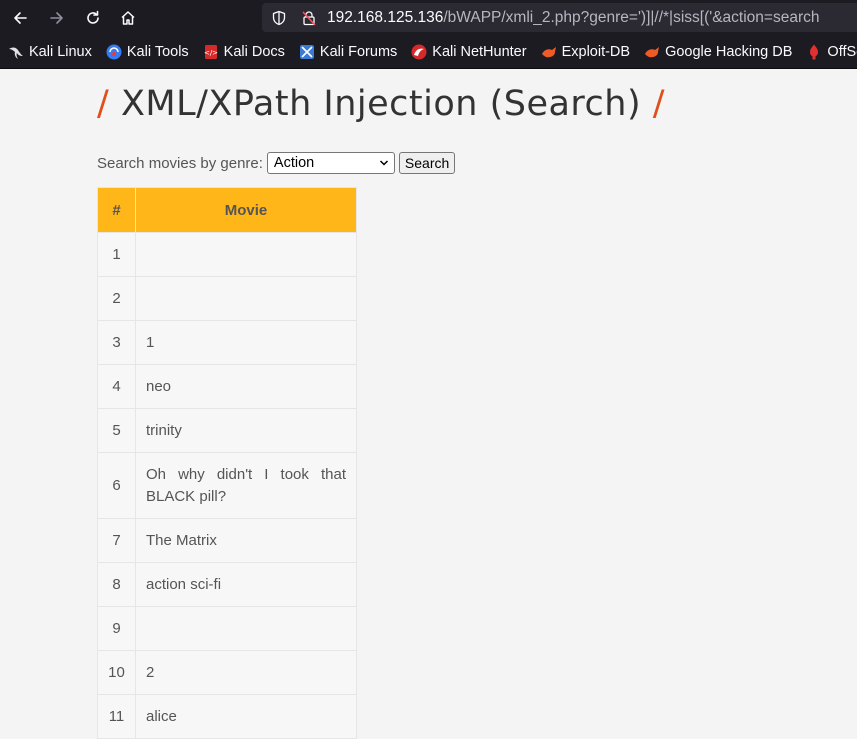 This screenshot has height=739, width=857. I want to click on kali-dragon-icon, so click(16, 52).